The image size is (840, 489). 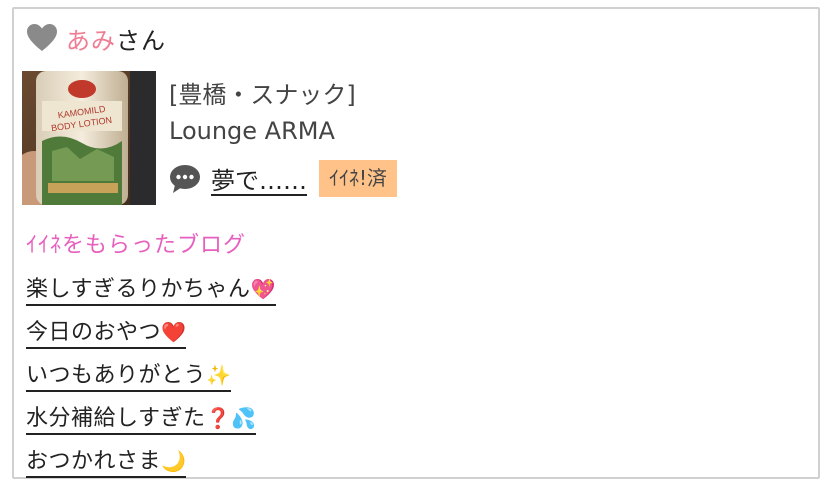 I want to click on list-item: 楽しすぎるりかちゃん💖, so click(x=151, y=292).